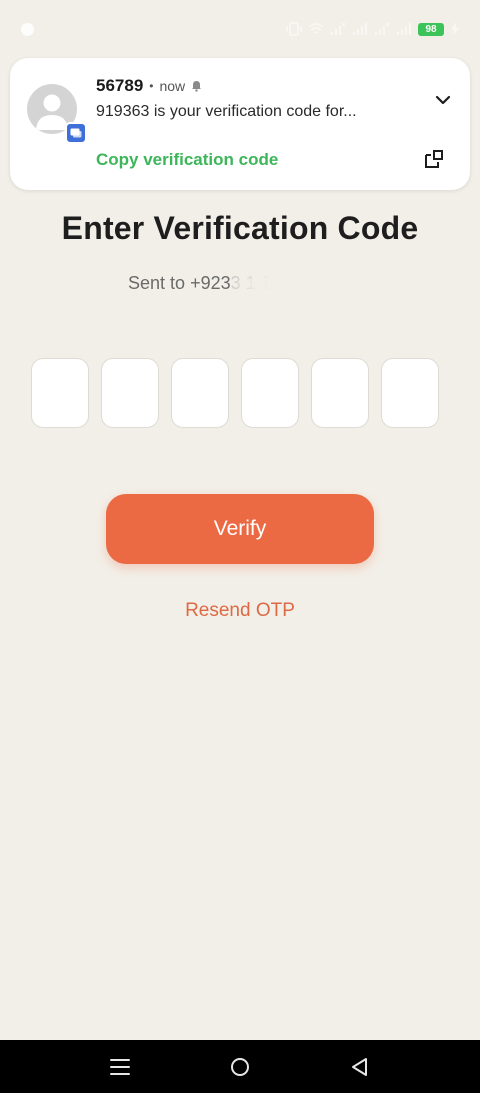 The height and width of the screenshot is (1093, 480). I want to click on signal-x-icon, so click(338, 28).